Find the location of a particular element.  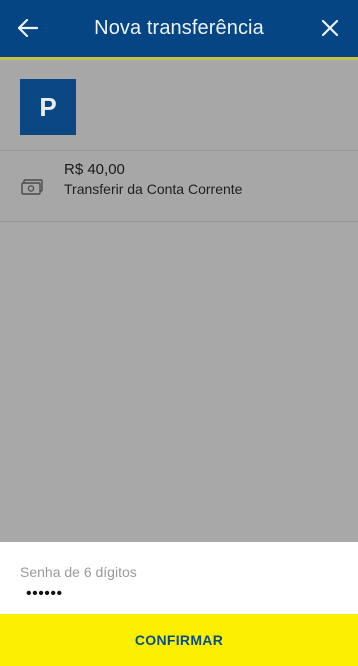

back-button is located at coordinates (28, 28).